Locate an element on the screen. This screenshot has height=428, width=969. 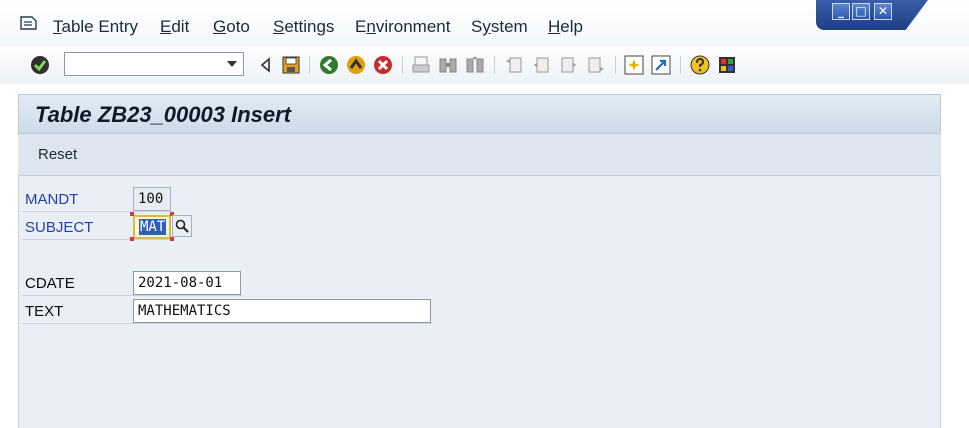
mandt-label: MANDT is located at coordinates (52, 199).